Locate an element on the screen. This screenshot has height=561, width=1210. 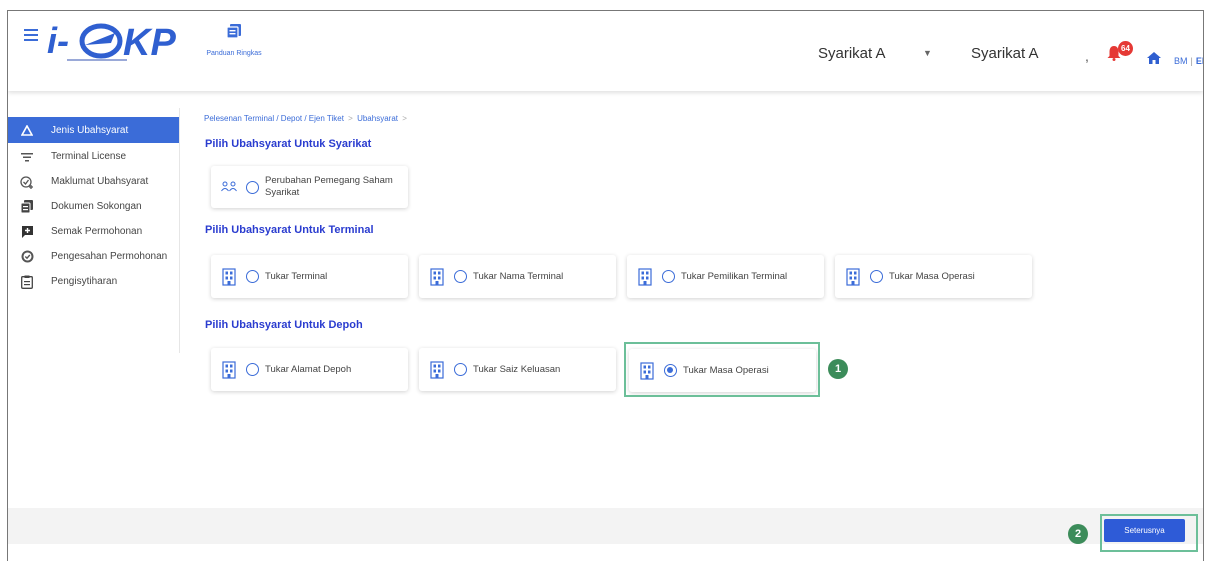
hamburger-menu-icon is located at coordinates (31, 35).